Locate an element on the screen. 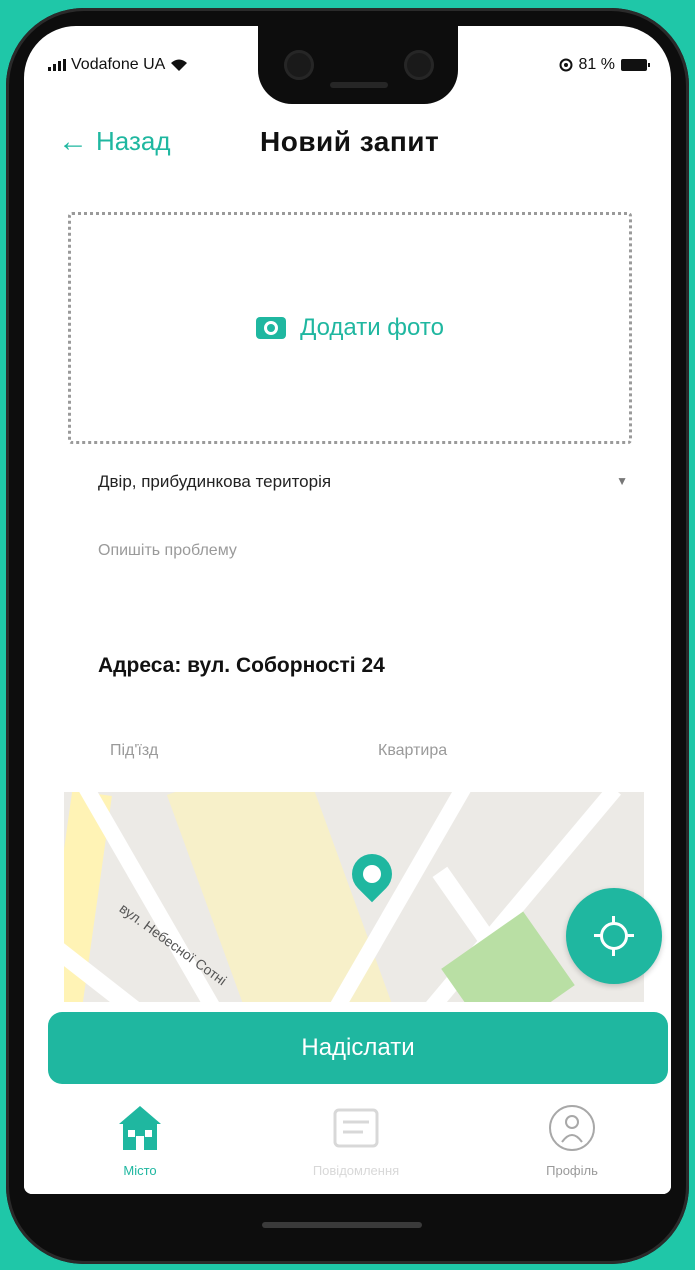  tab-messages: Повідомлення is located at coordinates (356, 1140).